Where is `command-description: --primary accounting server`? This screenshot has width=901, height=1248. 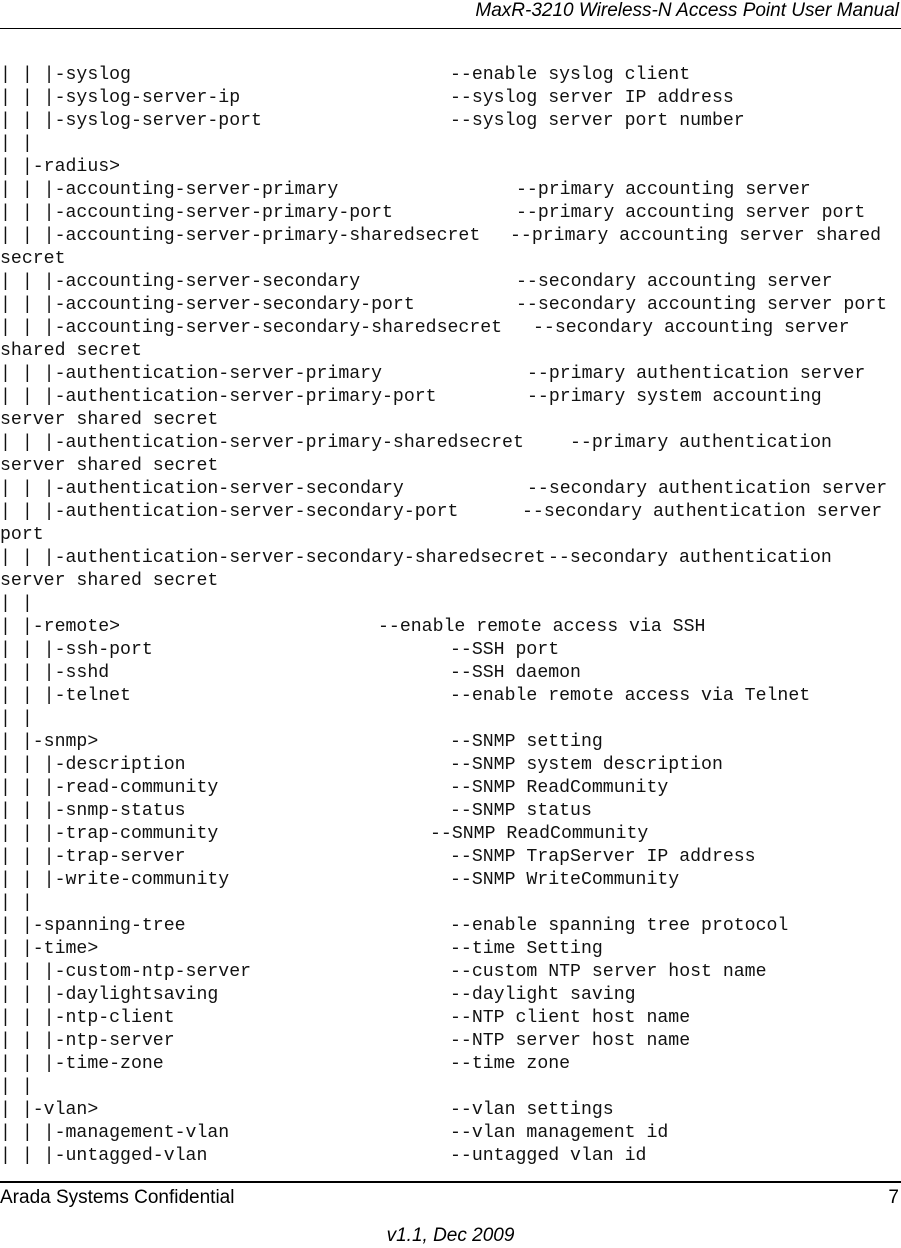
command-description: --primary accounting server is located at coordinates (663, 190).